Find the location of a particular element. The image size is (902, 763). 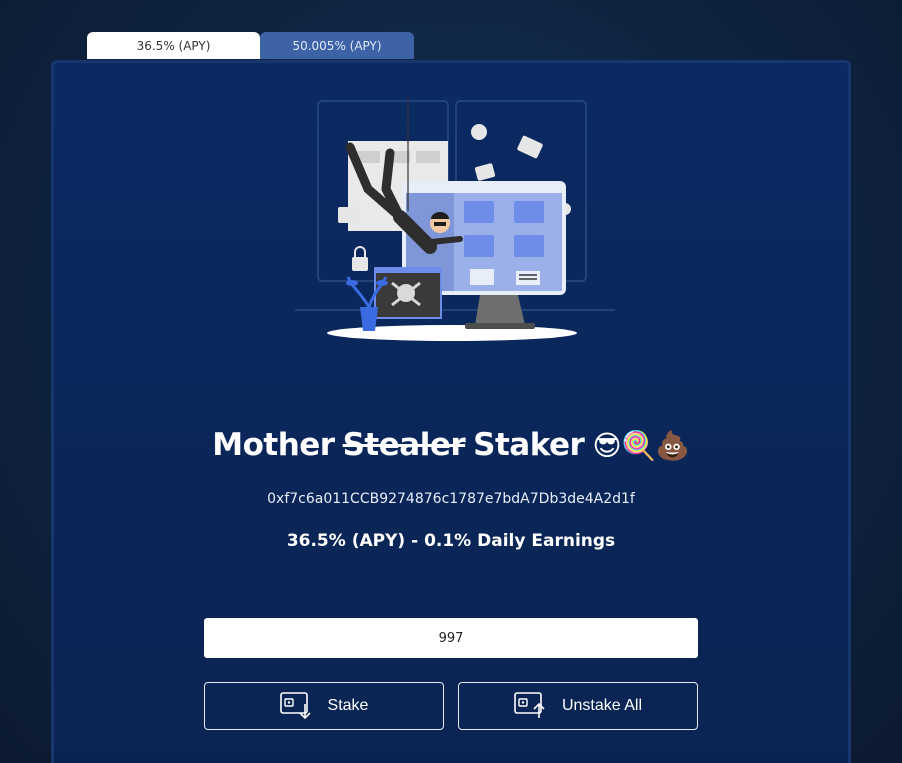

tab-apy-50: 50.005% (APY) is located at coordinates (337, 45).